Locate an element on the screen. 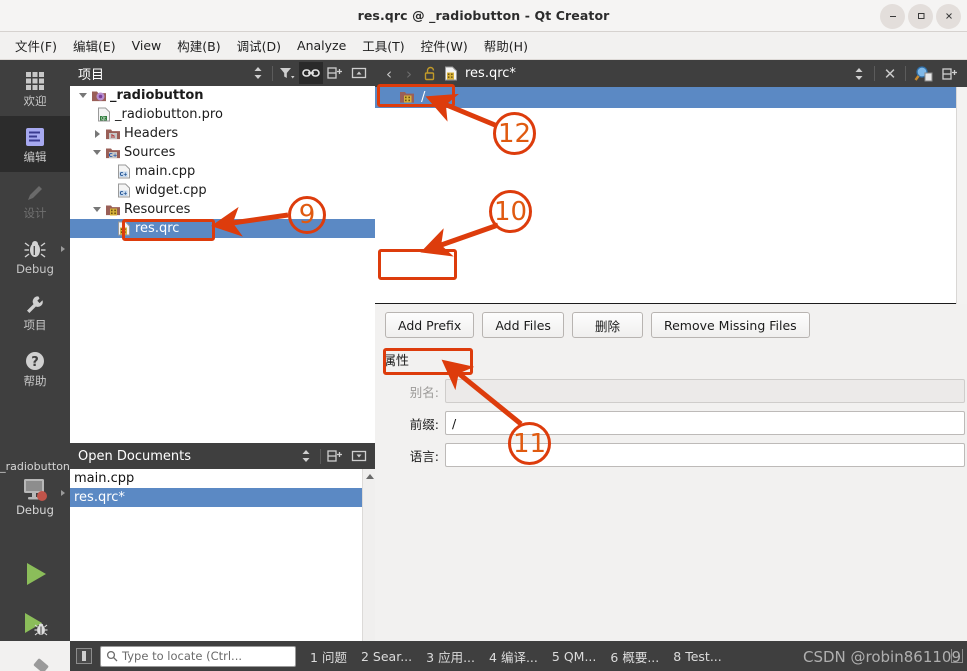  collapse-icon is located at coordinates (359, 73).